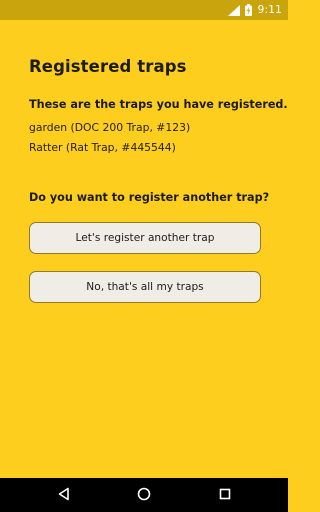  I want to click on signal-icon, so click(233, 10).